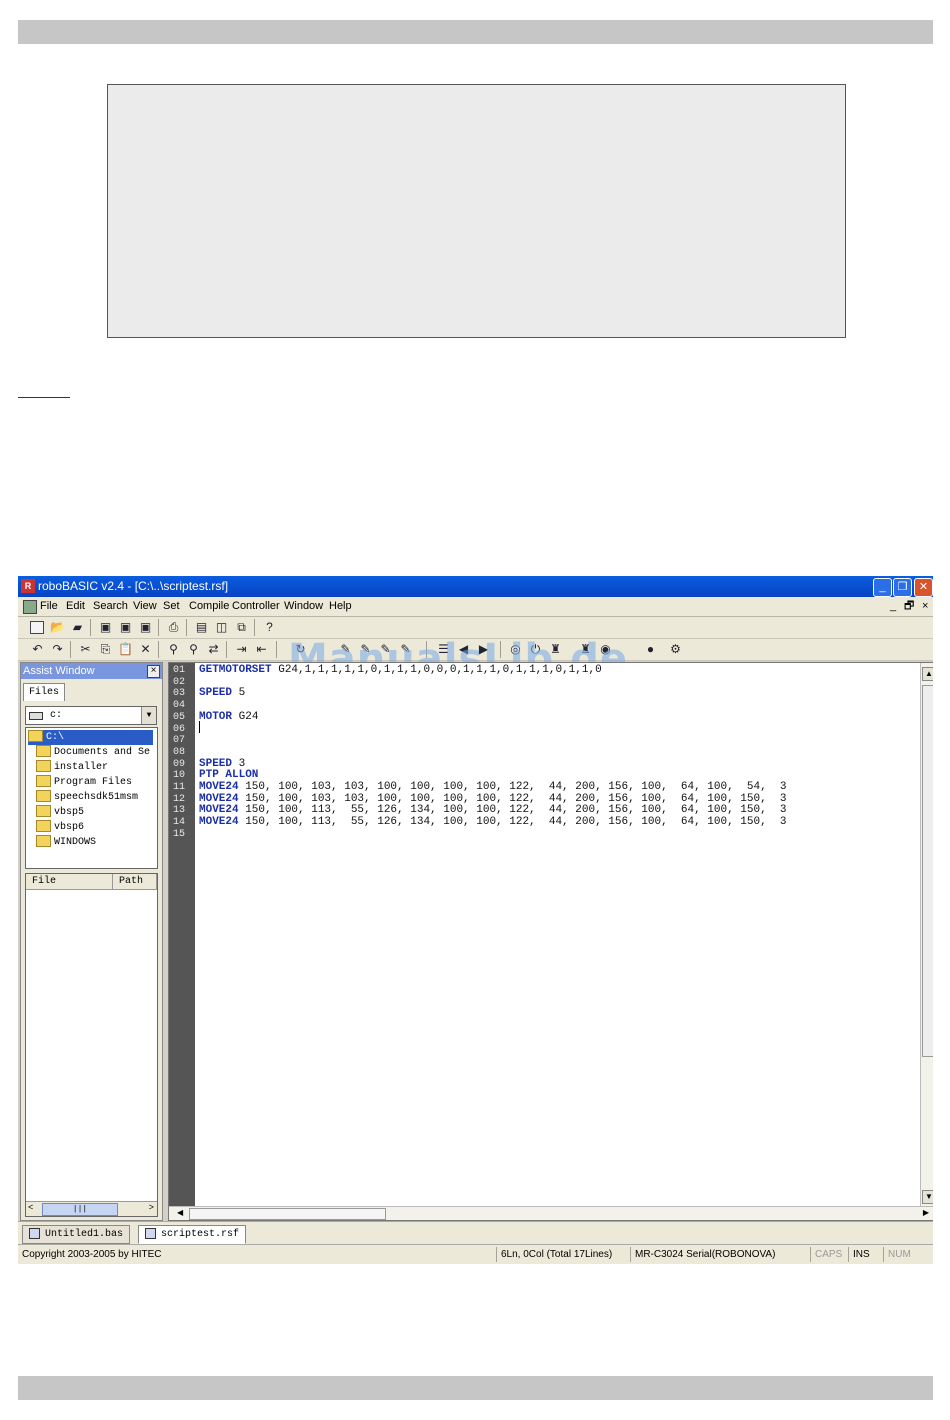 This screenshot has height=1420, width=950. What do you see at coordinates (92, 1254) in the screenshot?
I see `status-copyright: Copyright 2003-2005 by HITEC` at bounding box center [92, 1254].